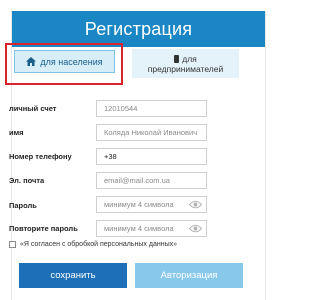 The width and height of the screenshot is (320, 300). What do you see at coordinates (12, 244) in the screenshot?
I see `consent-checkbox` at bounding box center [12, 244].